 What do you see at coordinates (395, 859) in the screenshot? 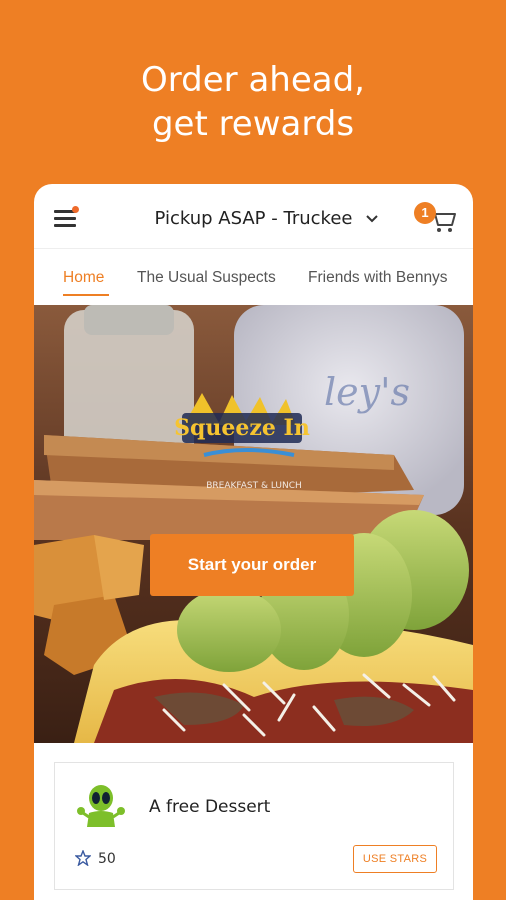
I see `use-stars-button: USE STARS` at bounding box center [395, 859].